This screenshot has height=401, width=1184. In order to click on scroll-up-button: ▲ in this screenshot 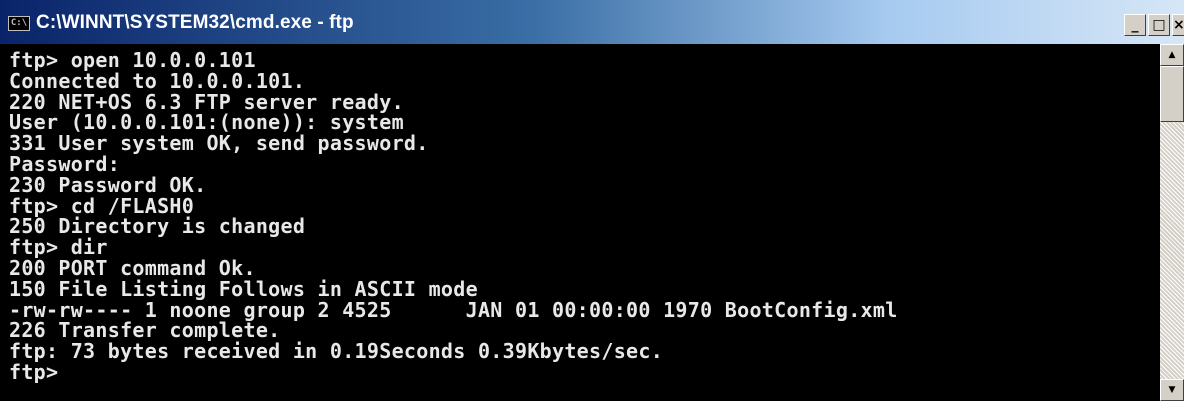, I will do `click(1172, 55)`.